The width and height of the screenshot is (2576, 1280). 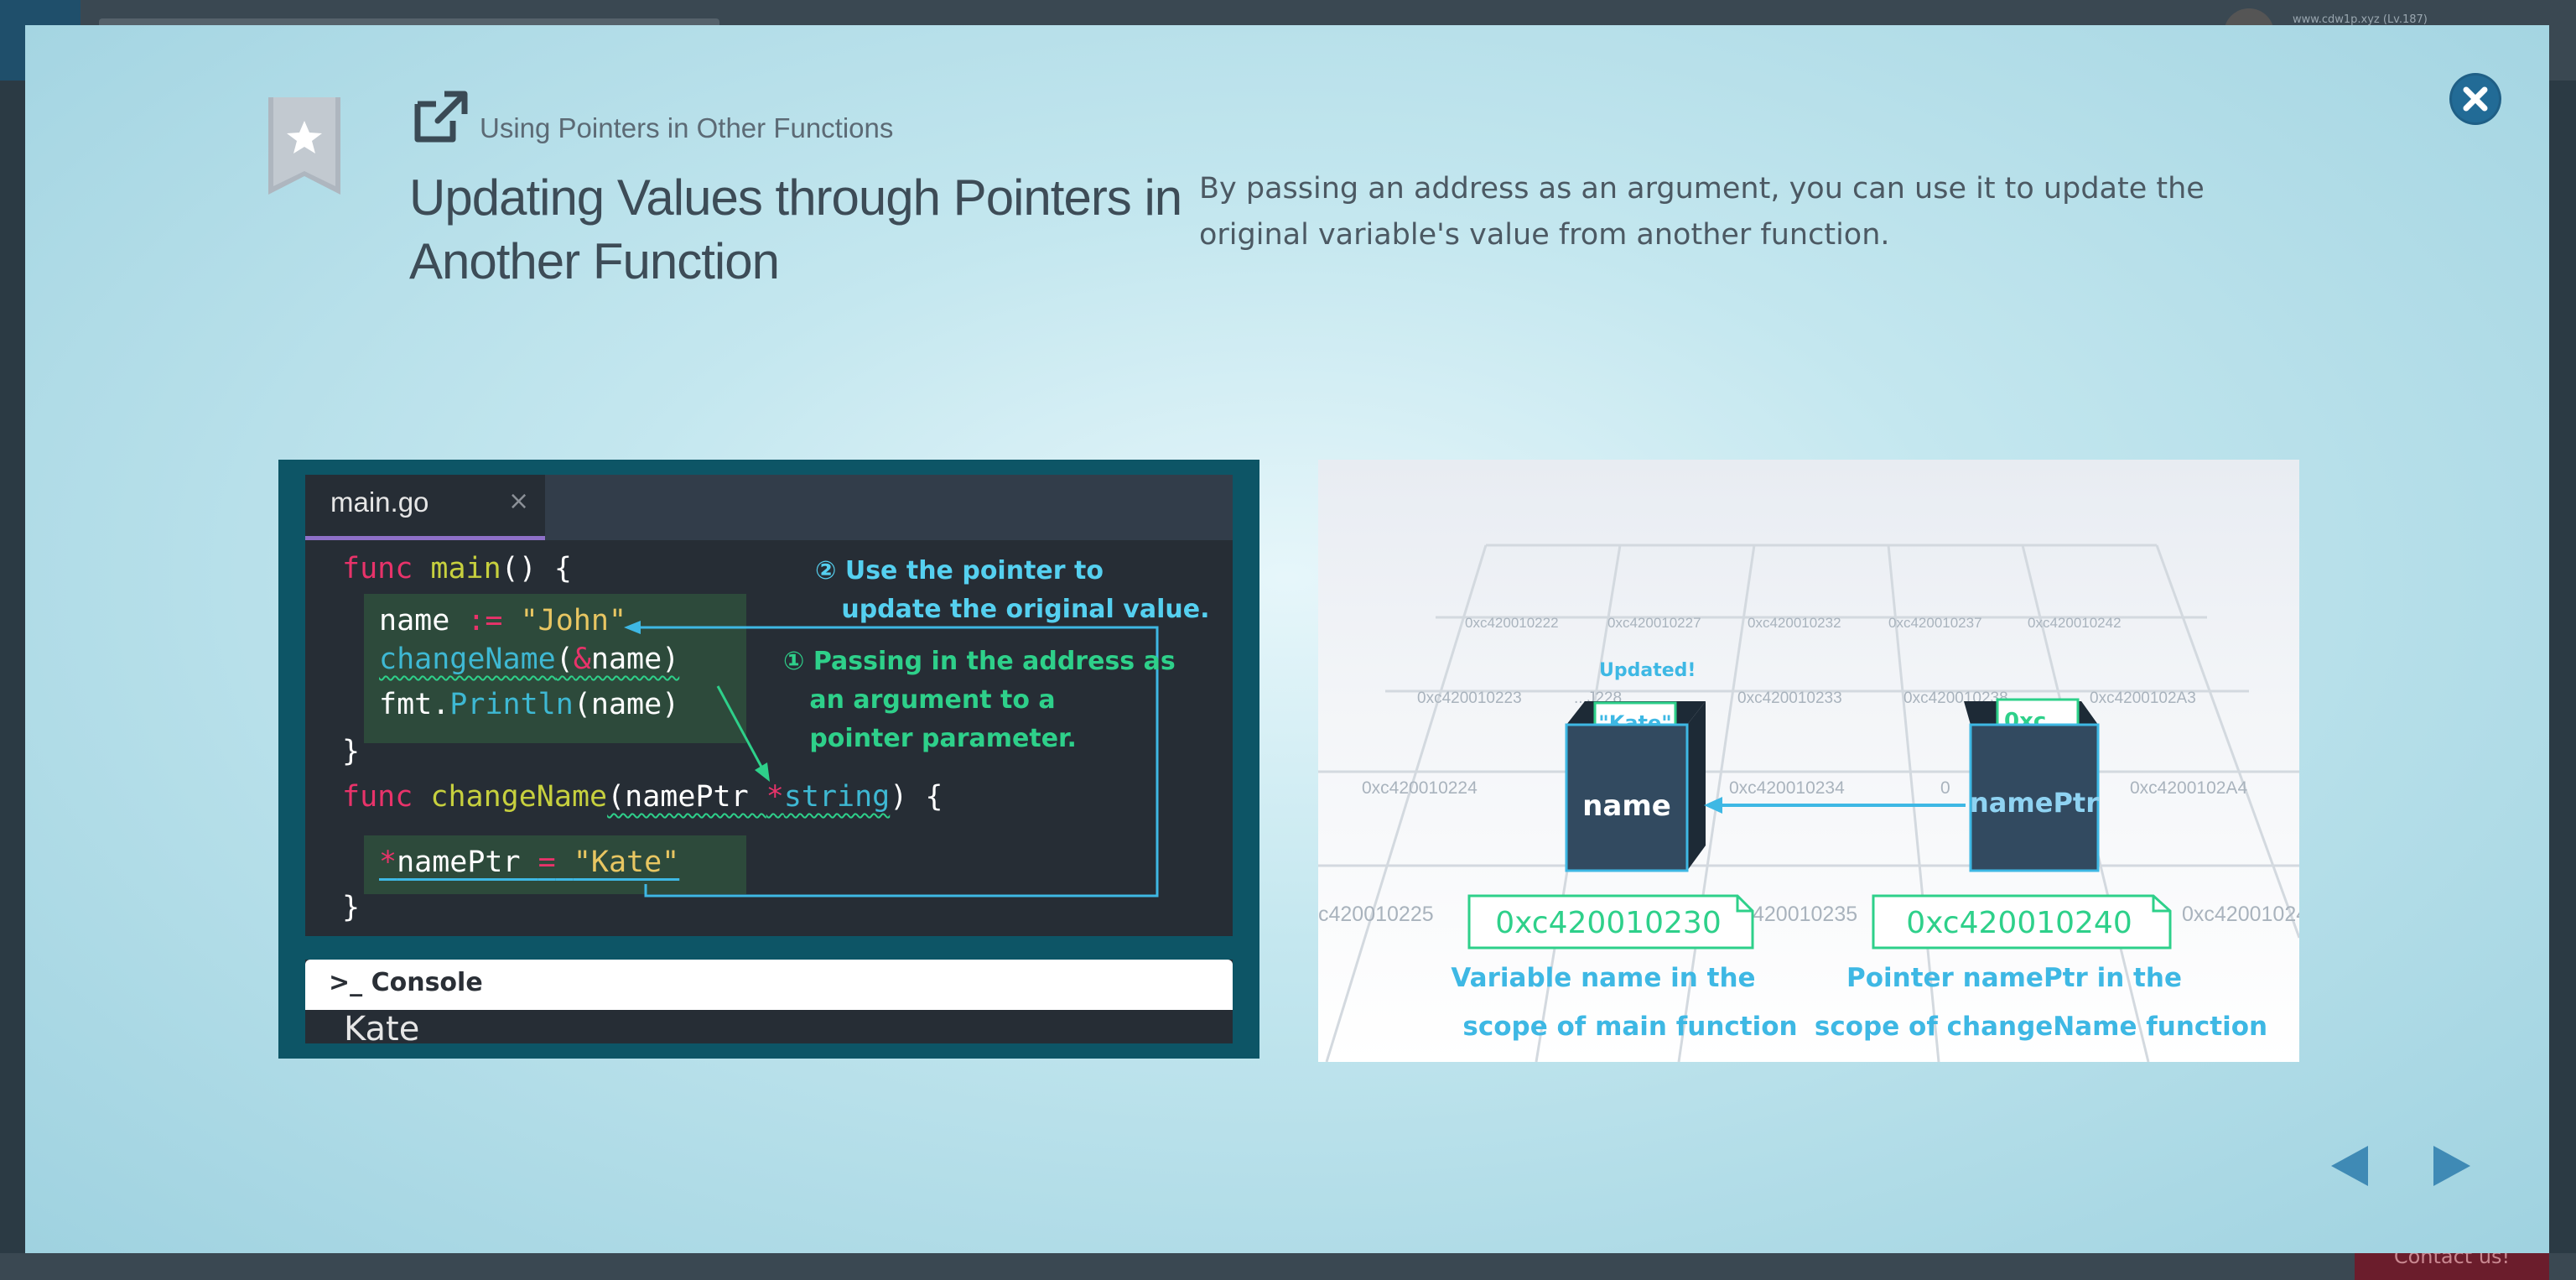 What do you see at coordinates (382, 1029) in the screenshot?
I see `console-output: Kate` at bounding box center [382, 1029].